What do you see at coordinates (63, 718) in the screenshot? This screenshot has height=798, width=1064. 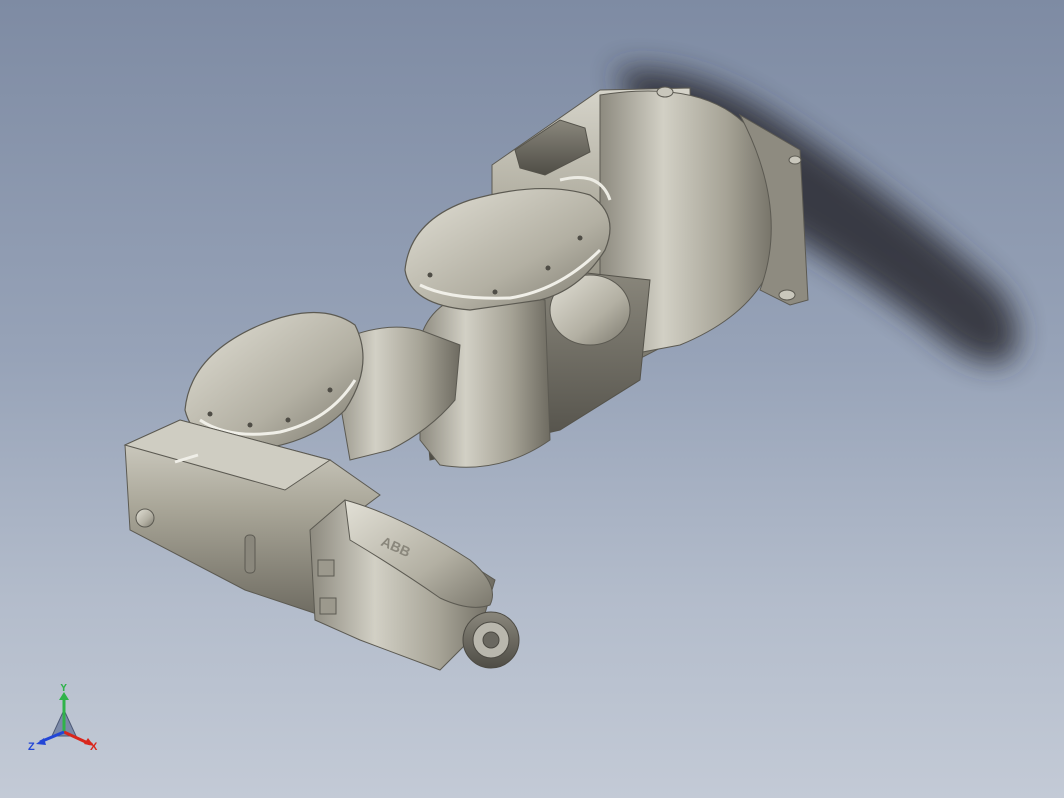 I see `axis-triad: Y X Z` at bounding box center [63, 718].